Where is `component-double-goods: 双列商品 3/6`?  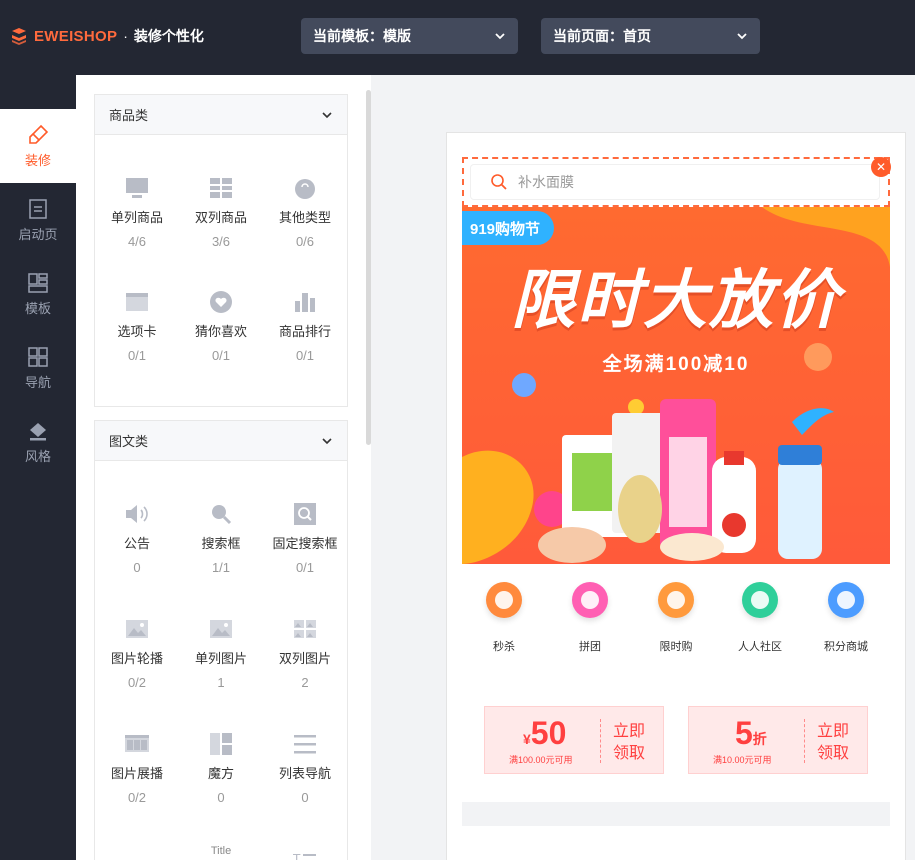 component-double-goods: 双列商品 3/6 is located at coordinates (221, 212).